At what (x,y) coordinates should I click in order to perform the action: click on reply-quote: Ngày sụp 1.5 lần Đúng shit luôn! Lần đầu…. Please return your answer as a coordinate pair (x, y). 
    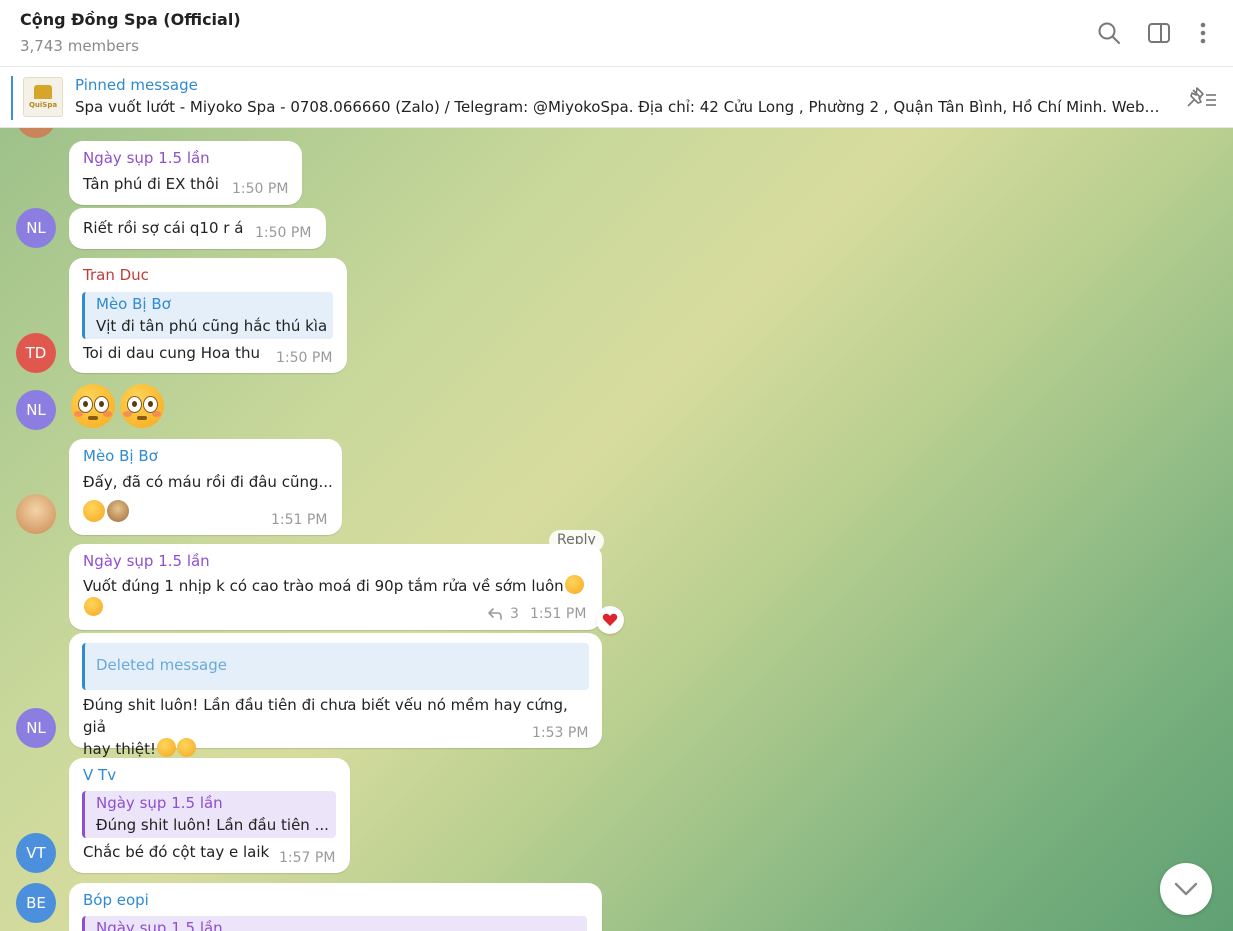
    Looking at the image, I should click on (209, 814).